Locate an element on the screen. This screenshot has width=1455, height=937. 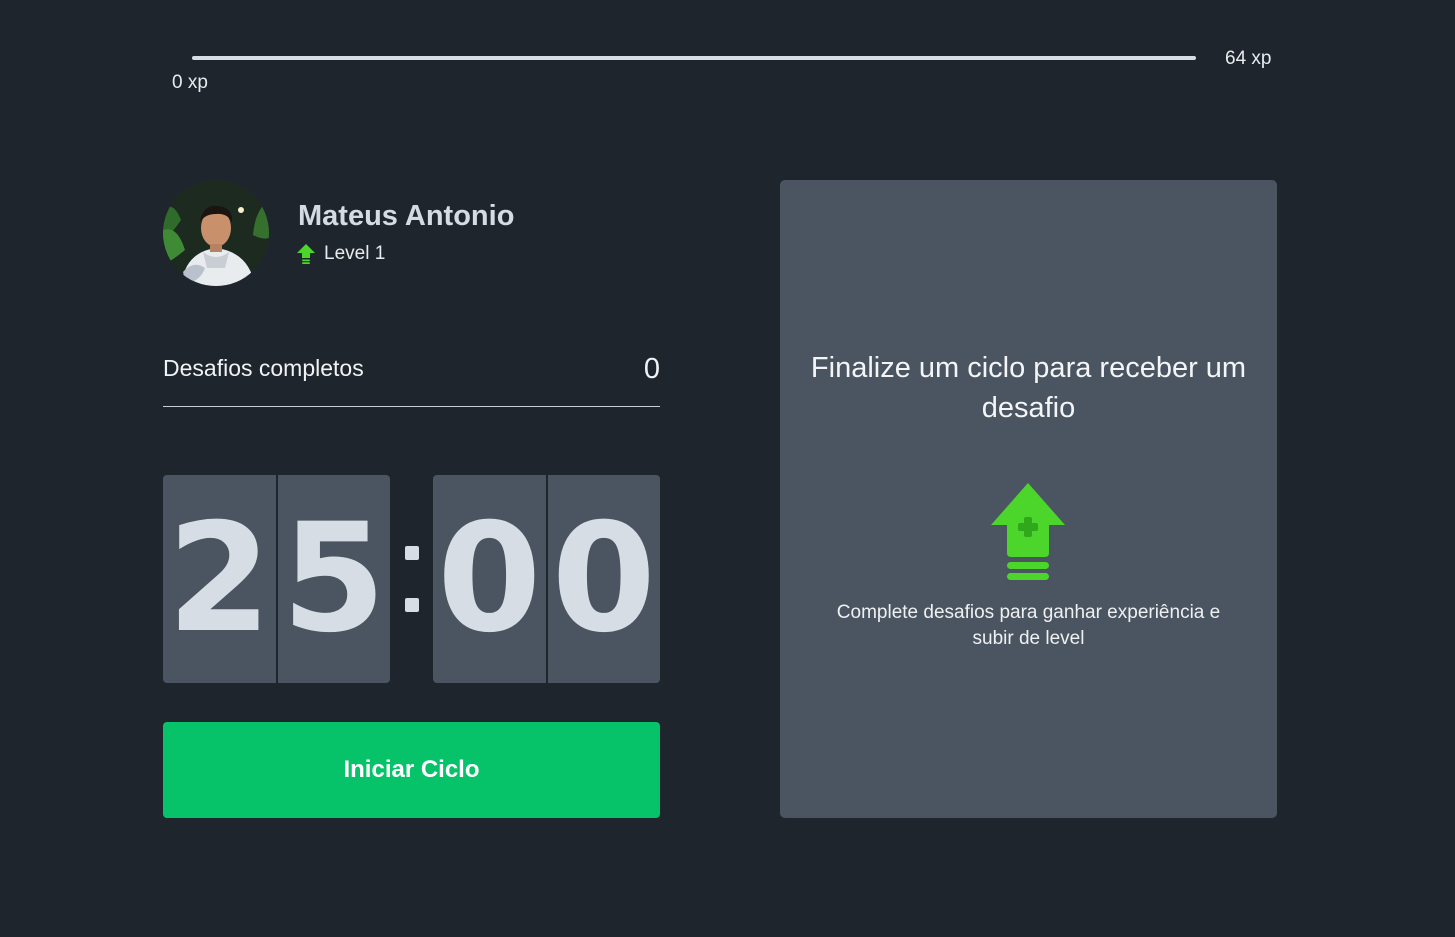
completed-challenges-count: 0 is located at coordinates (651, 369).